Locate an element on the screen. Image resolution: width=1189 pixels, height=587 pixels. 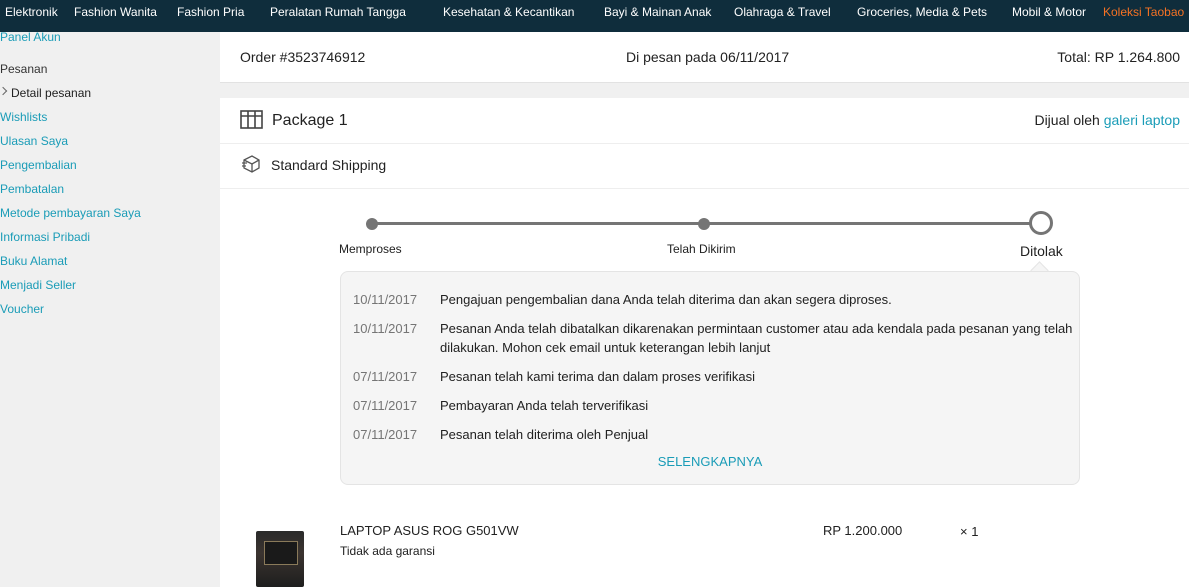
shipping-box-icon is located at coordinates (251, 166).